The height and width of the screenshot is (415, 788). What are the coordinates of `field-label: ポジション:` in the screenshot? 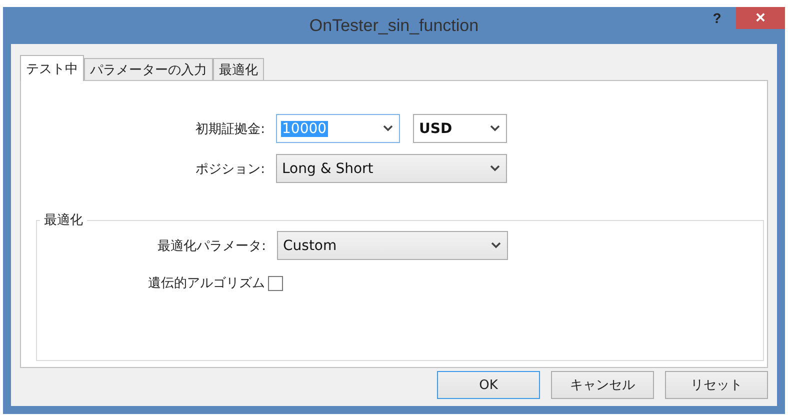 It's located at (229, 169).